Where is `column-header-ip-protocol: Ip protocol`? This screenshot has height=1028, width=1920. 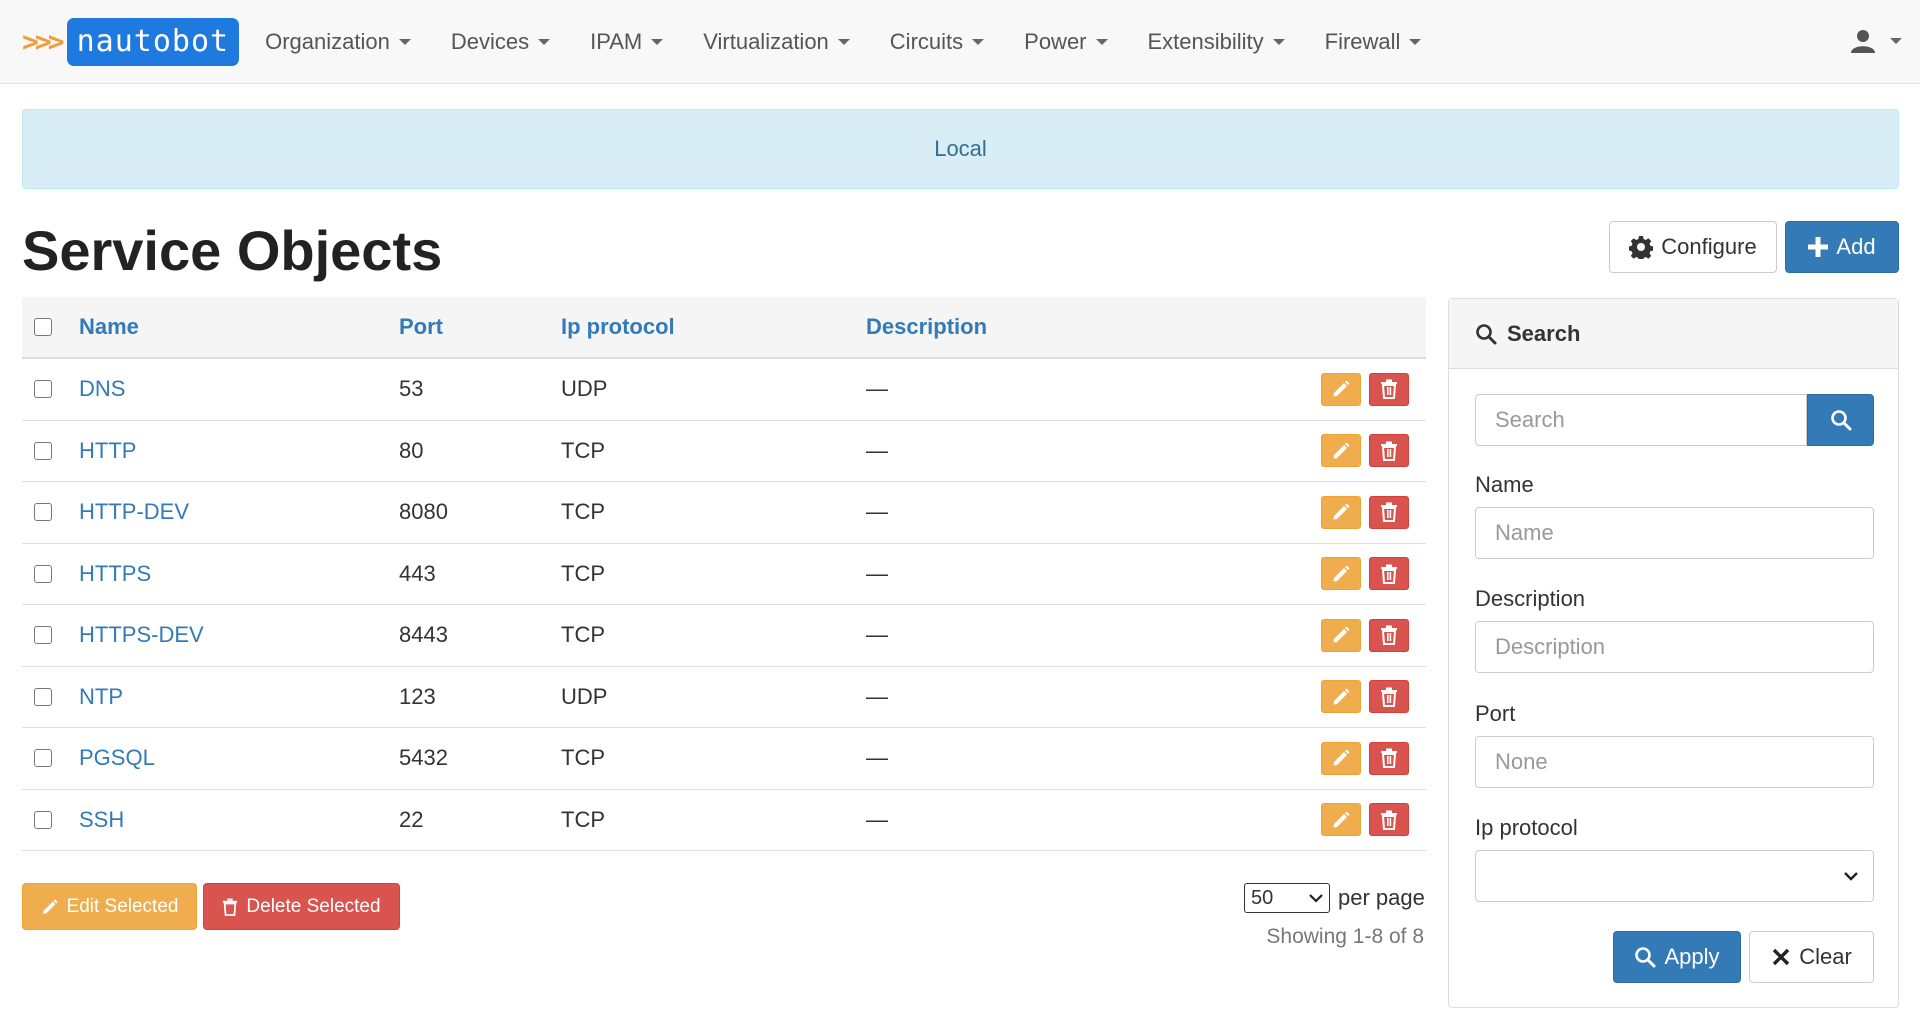
column-header-ip-protocol: Ip protocol is located at coordinates (713, 327).